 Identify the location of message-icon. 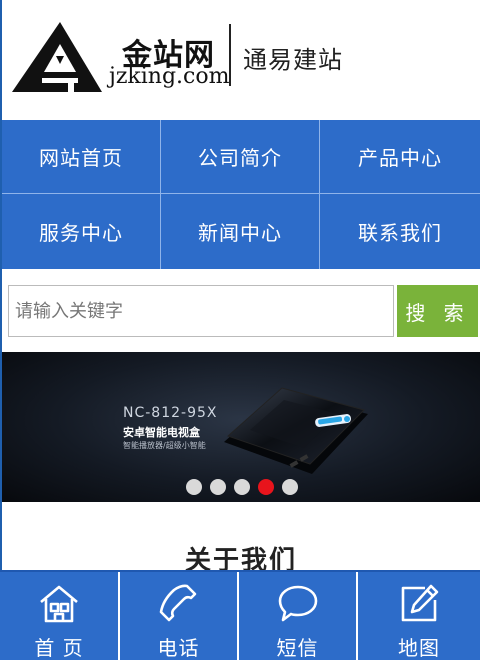
(297, 603).